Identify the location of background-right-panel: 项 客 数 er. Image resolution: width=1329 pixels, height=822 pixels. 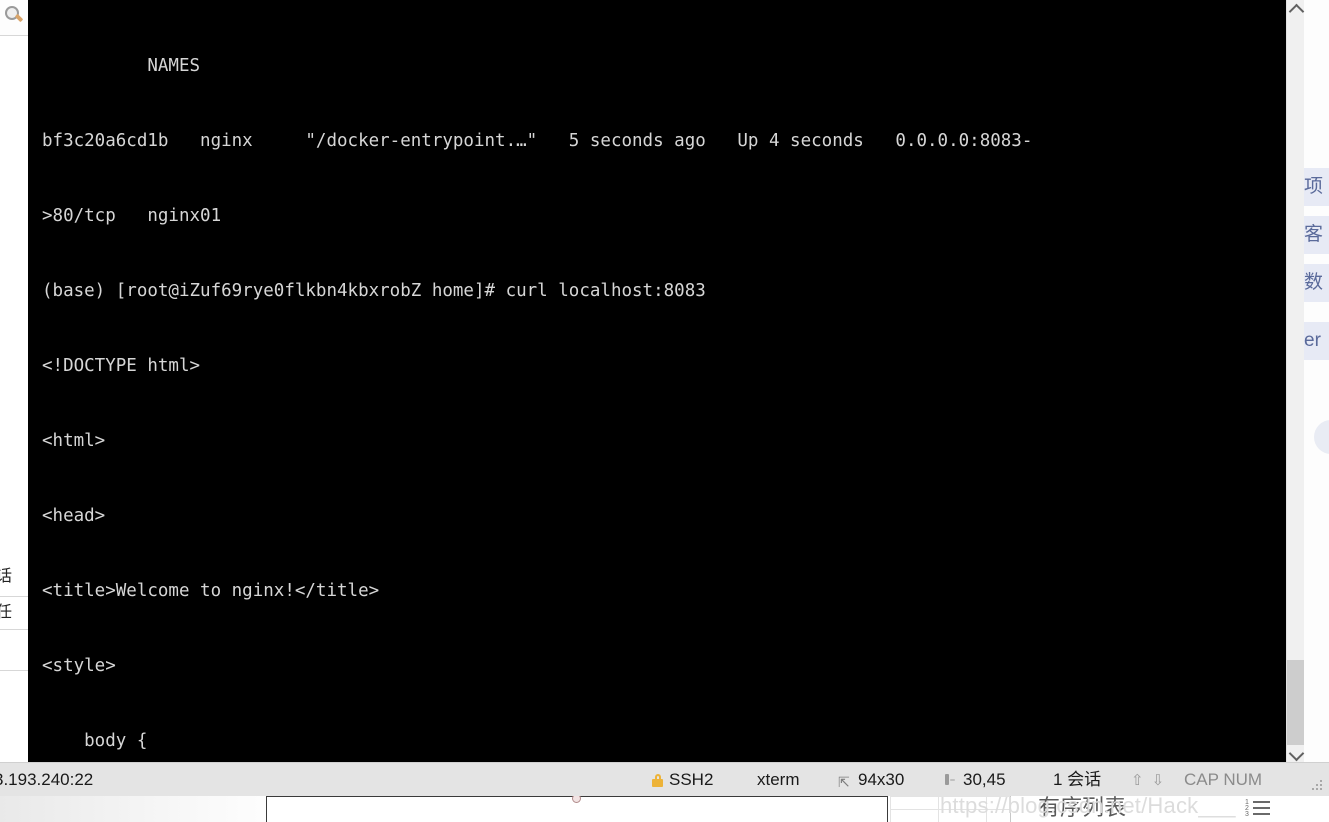
(1316, 390).